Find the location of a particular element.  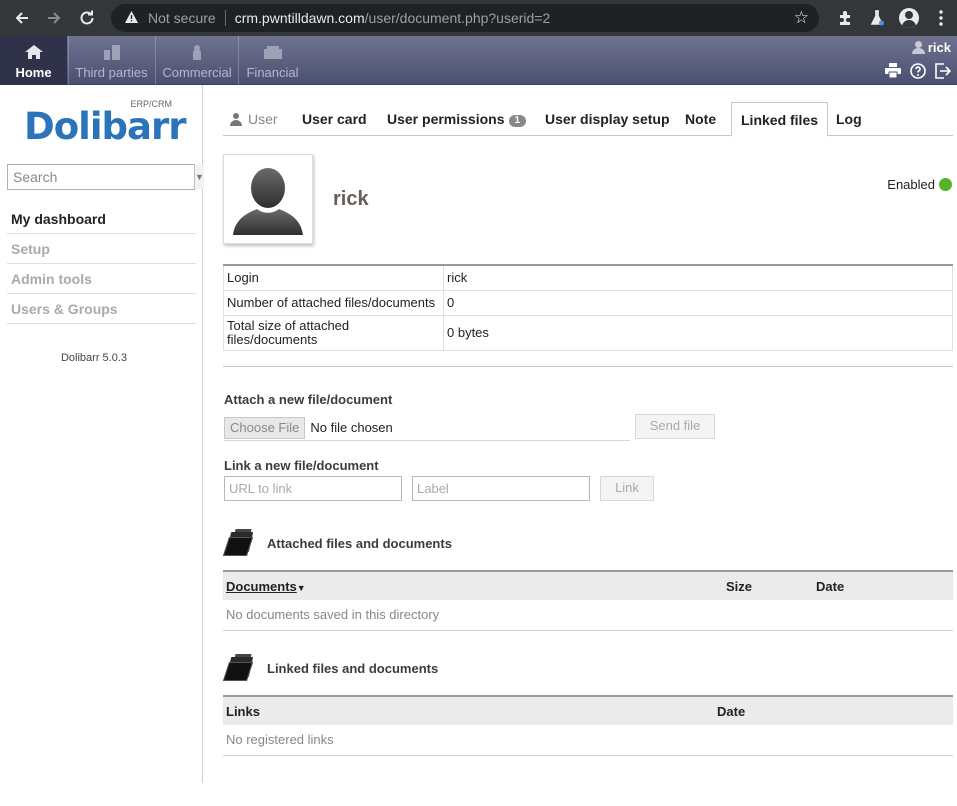

tab-user-permissions: User permissions 1 is located at coordinates (456, 119).